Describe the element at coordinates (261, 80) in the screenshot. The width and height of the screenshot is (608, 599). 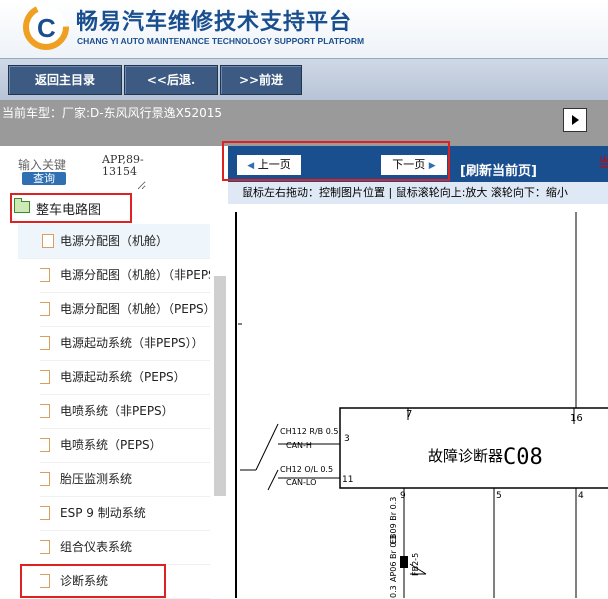
I see `forward-button: >>前进` at that location.